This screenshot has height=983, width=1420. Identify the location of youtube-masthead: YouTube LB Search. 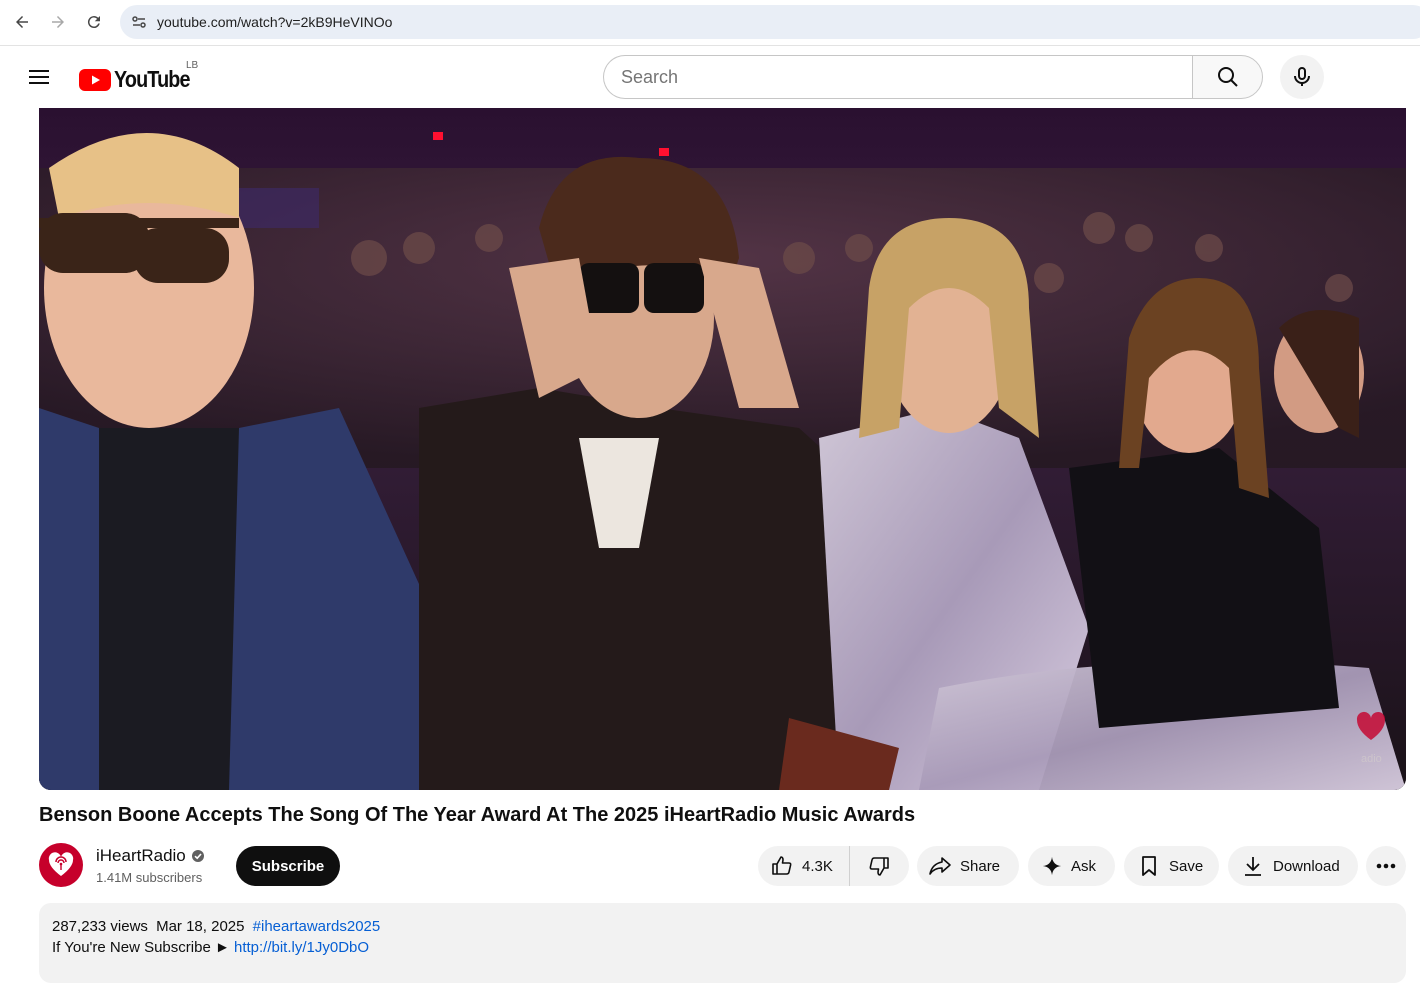
(710, 77).